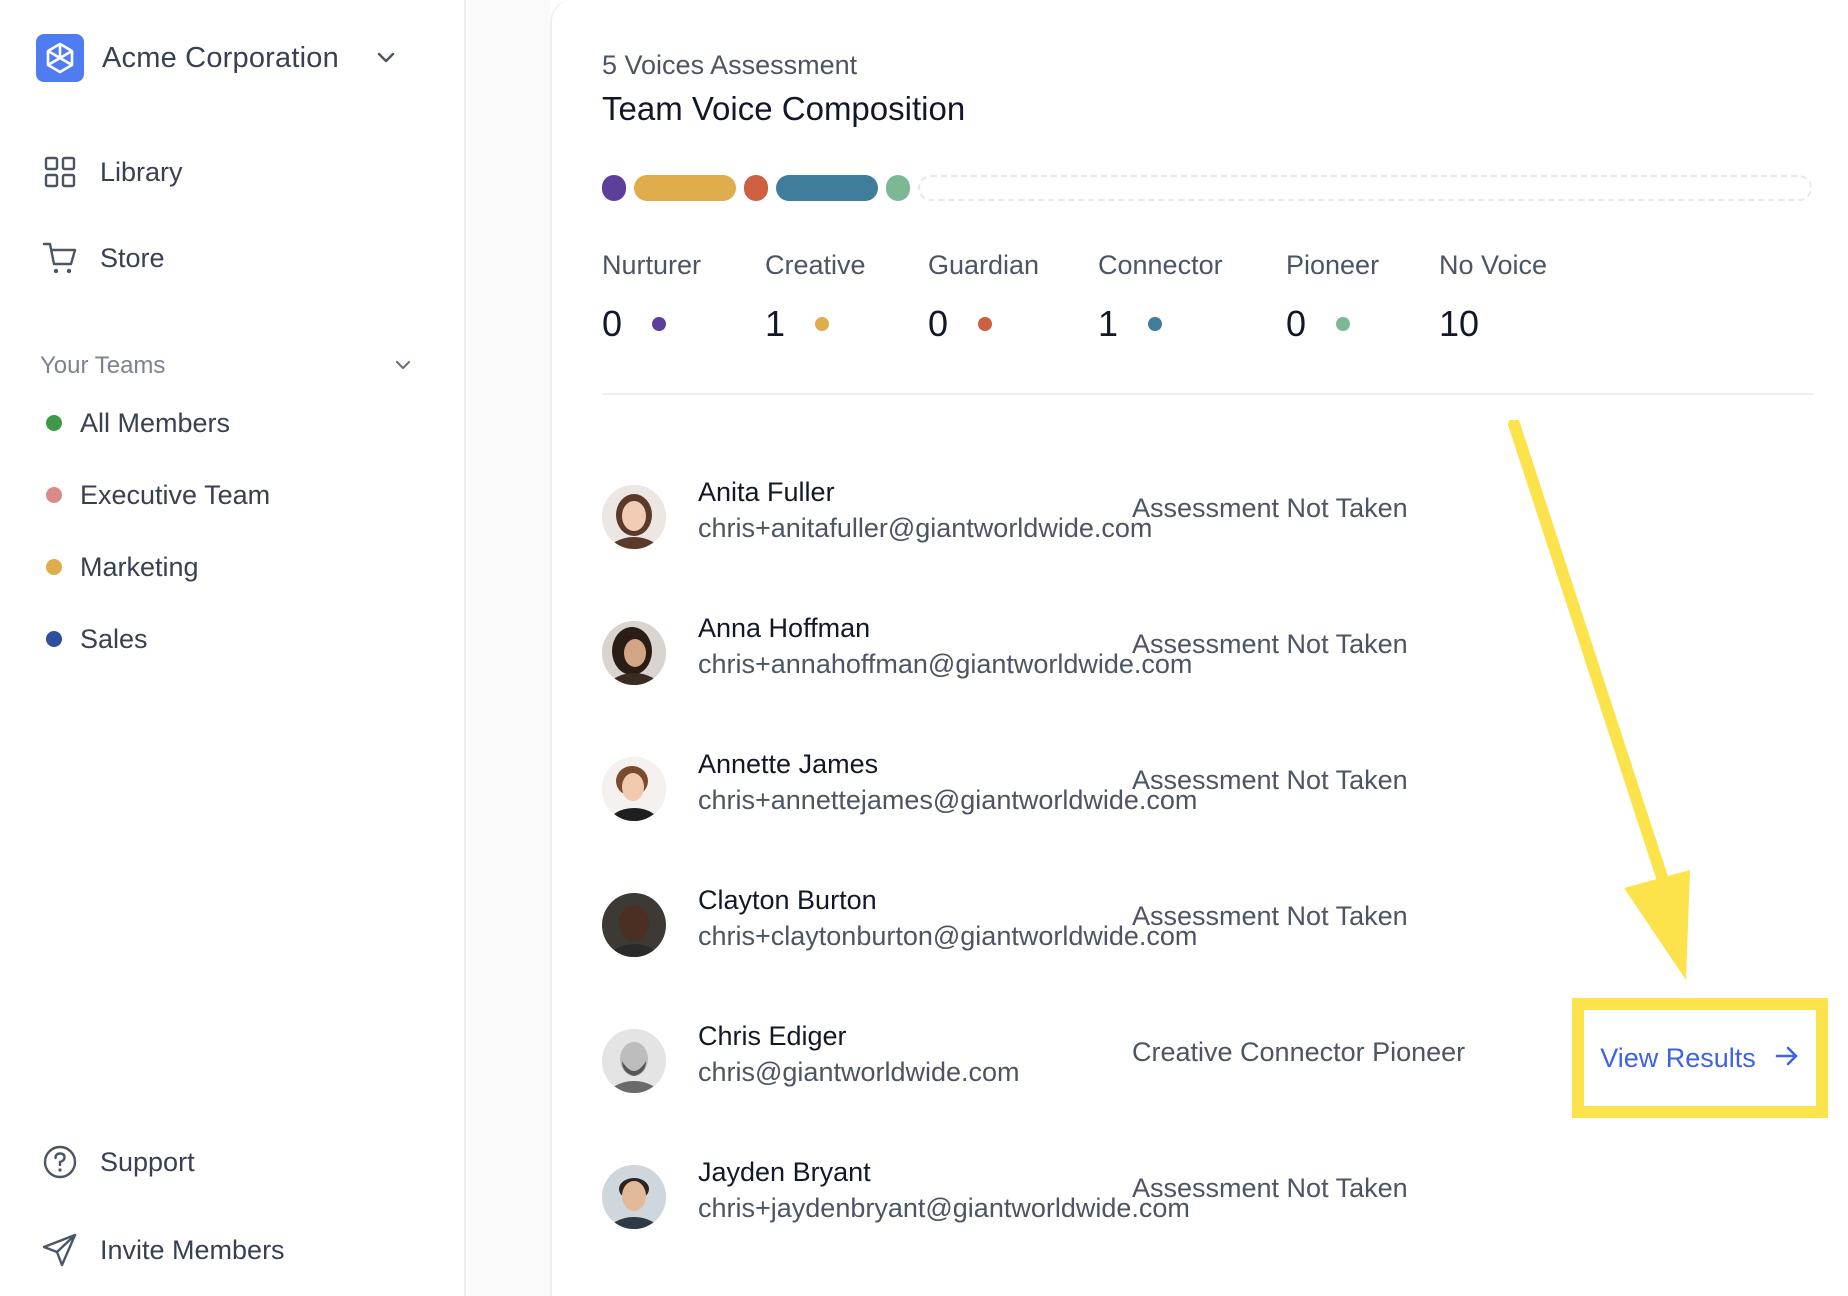 This screenshot has width=1848, height=1296. Describe the element at coordinates (230, 172) in the screenshot. I see `nav-library: Library` at that location.